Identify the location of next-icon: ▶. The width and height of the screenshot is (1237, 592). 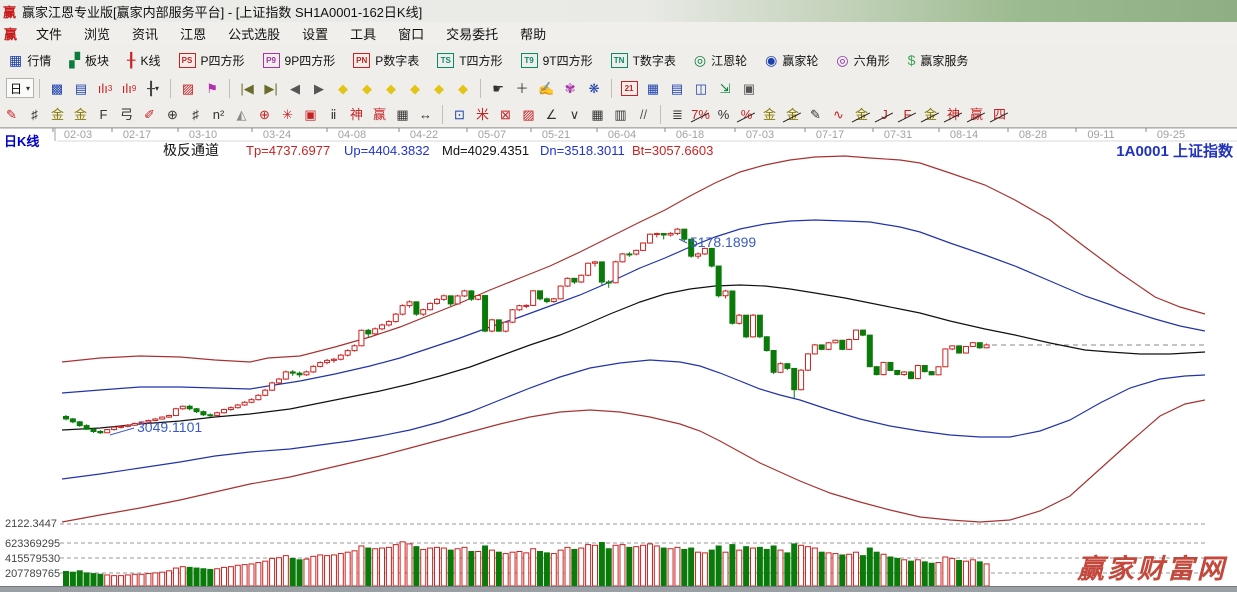
(319, 88).